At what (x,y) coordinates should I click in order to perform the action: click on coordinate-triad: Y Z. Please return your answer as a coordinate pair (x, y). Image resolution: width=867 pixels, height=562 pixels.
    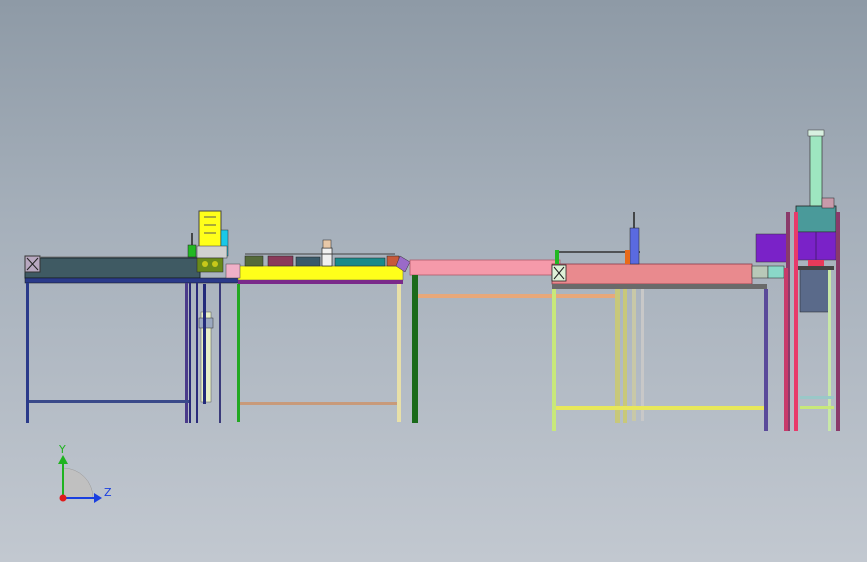
    Looking at the image, I should click on (85, 473).